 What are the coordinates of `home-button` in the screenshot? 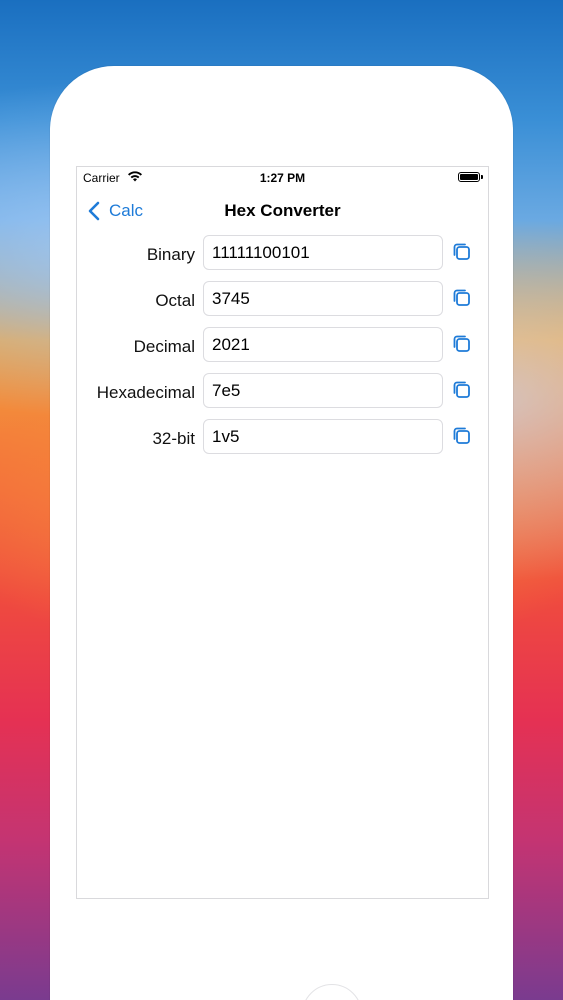 It's located at (332, 992).